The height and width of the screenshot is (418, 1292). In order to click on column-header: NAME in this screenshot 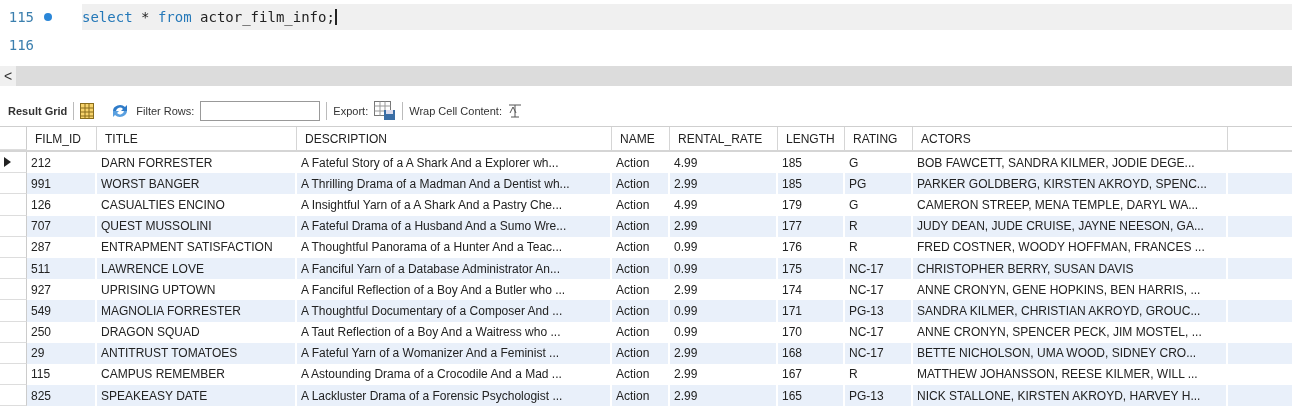, I will do `click(641, 138)`.